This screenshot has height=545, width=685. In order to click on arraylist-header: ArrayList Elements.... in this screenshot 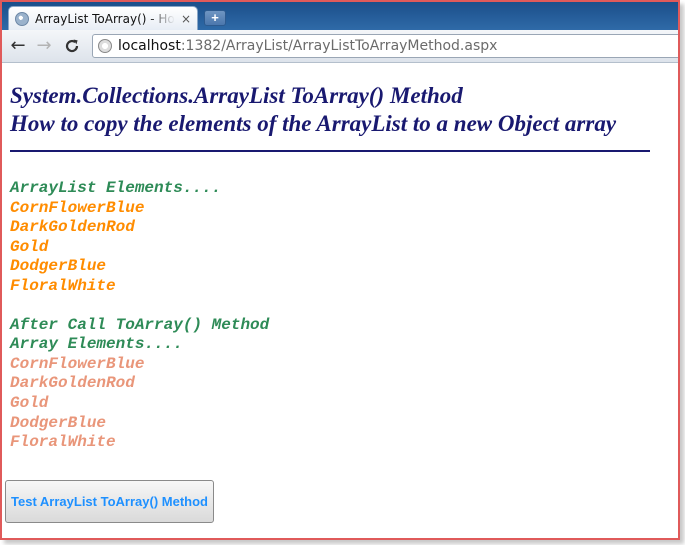, I will do `click(116, 188)`.